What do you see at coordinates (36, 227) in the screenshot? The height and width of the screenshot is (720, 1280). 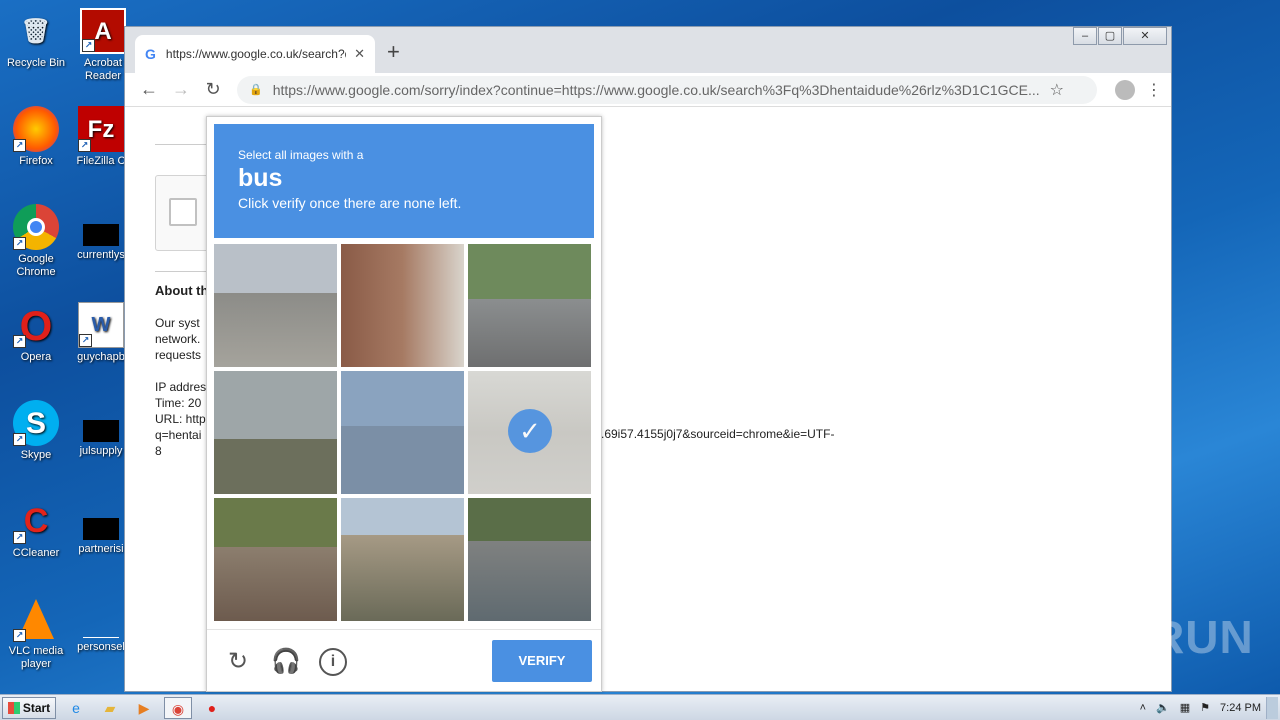 I see `chrome-icon: ↗` at bounding box center [36, 227].